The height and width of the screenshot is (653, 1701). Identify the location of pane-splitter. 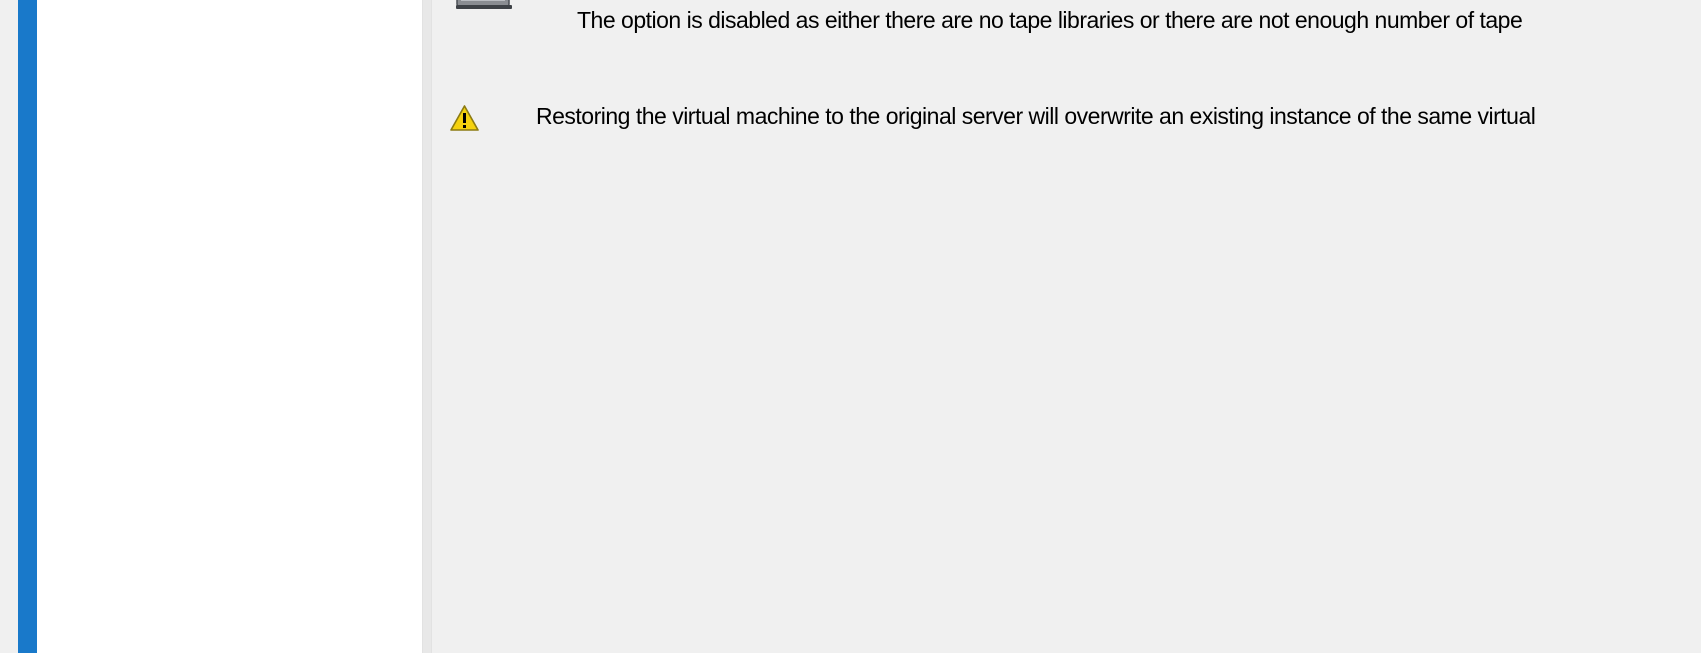
(427, 326).